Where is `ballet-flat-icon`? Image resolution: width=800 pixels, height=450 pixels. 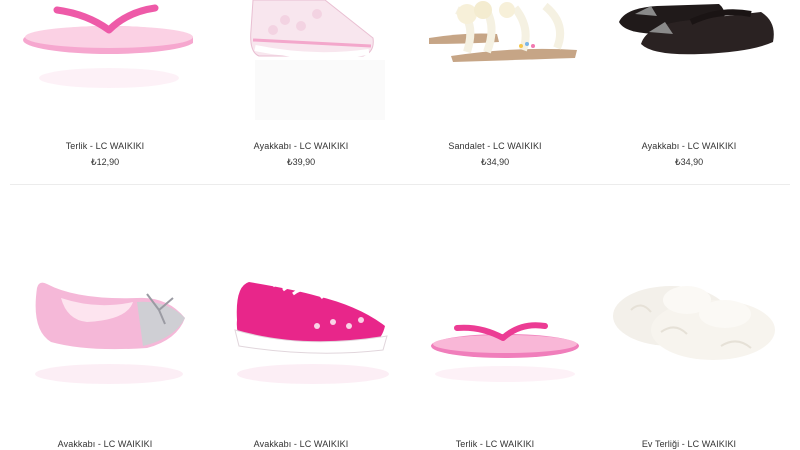
ballet-flat-icon is located at coordinates (110, 333).